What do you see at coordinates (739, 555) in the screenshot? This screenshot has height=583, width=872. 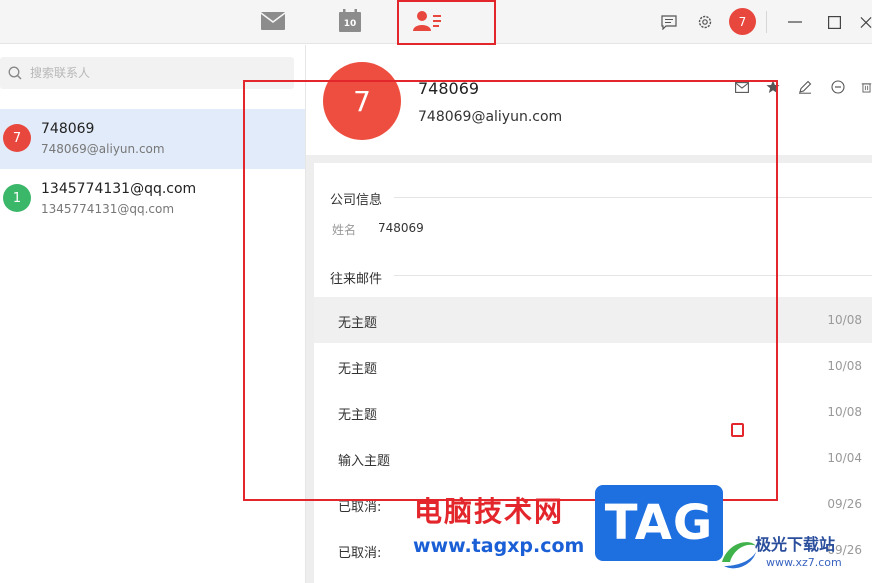 I see `watermark-swirl-icon` at bounding box center [739, 555].